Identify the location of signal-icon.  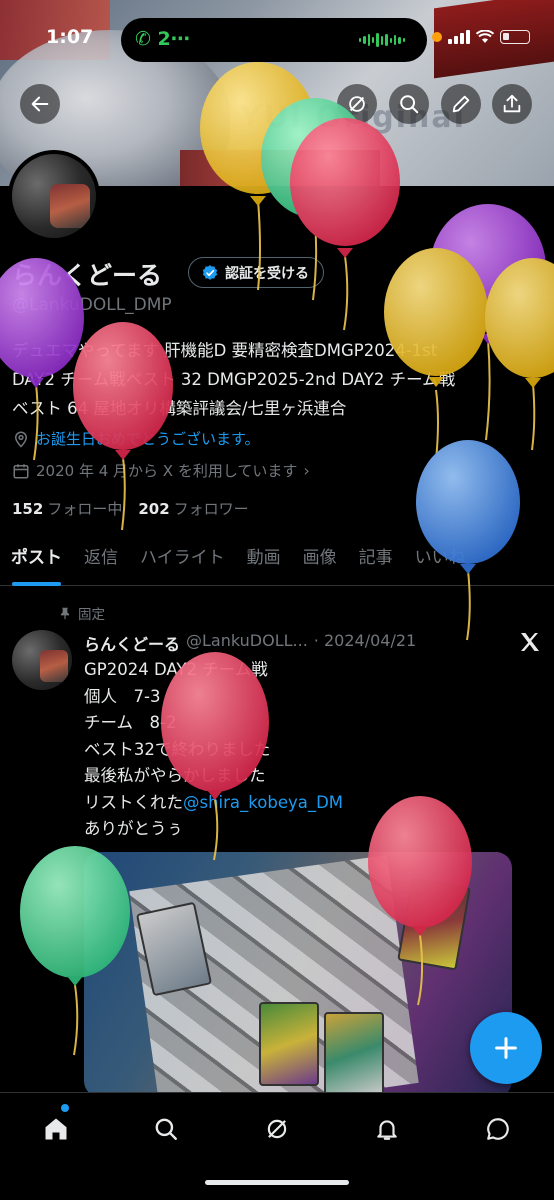
(459, 37).